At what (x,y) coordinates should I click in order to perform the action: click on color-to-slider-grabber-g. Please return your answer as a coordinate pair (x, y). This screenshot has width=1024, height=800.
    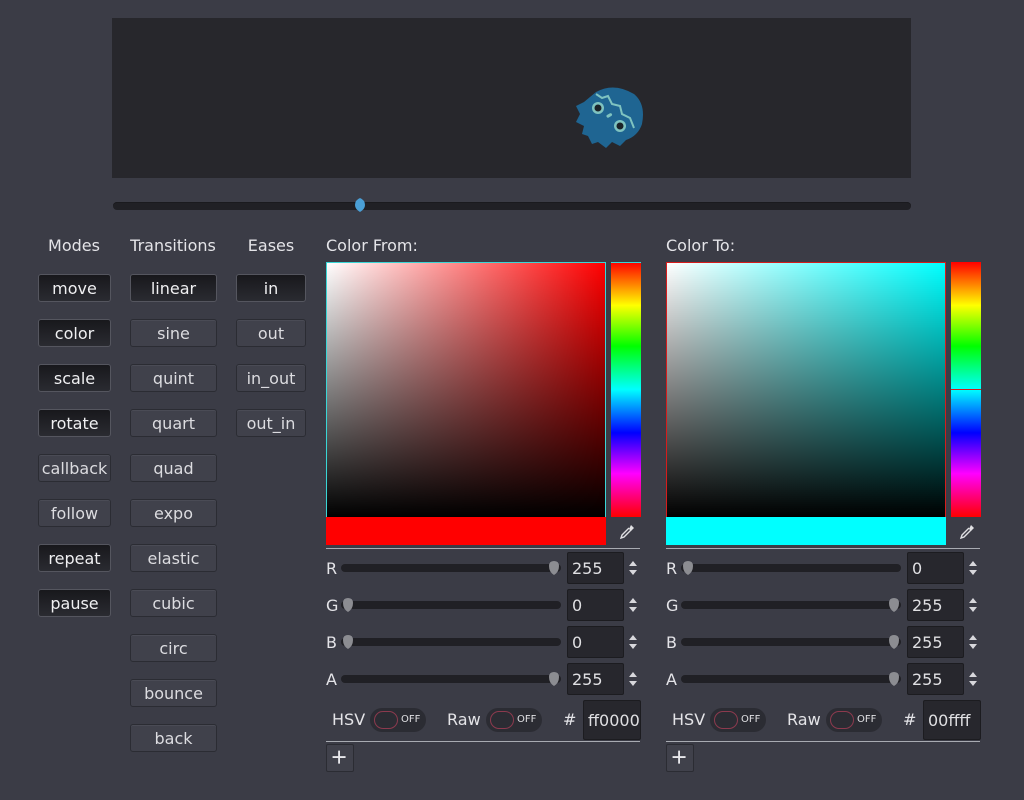
    Looking at the image, I should click on (894, 605).